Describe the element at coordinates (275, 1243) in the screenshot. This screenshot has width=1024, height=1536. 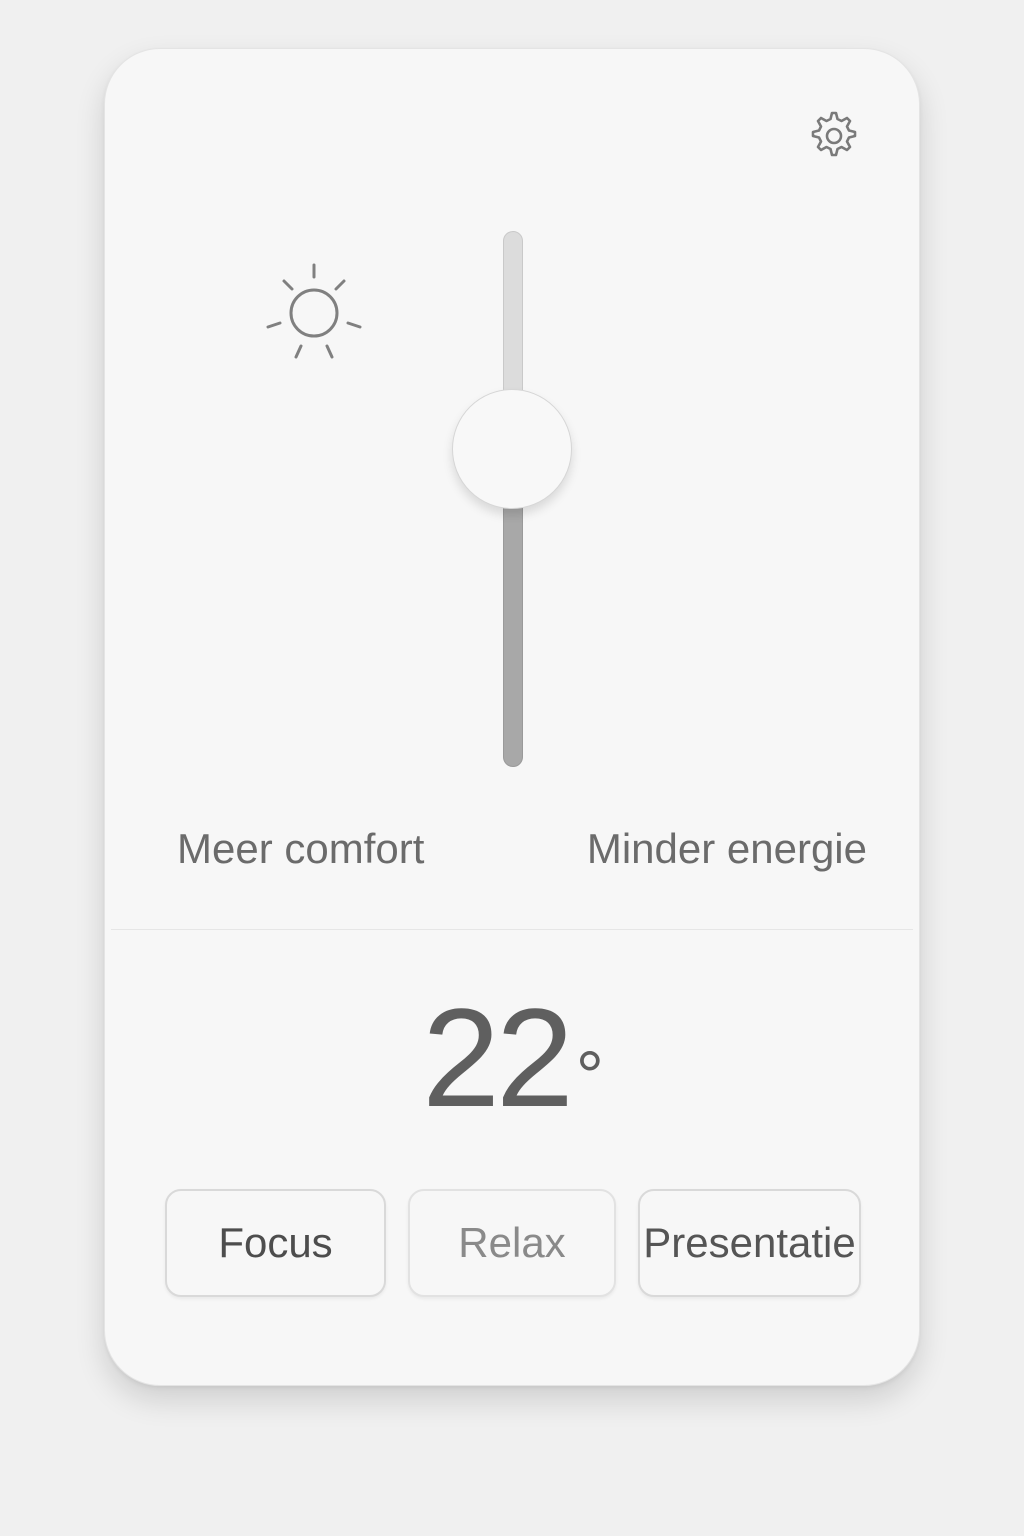
I see `preset-focus-button: Focus` at that location.